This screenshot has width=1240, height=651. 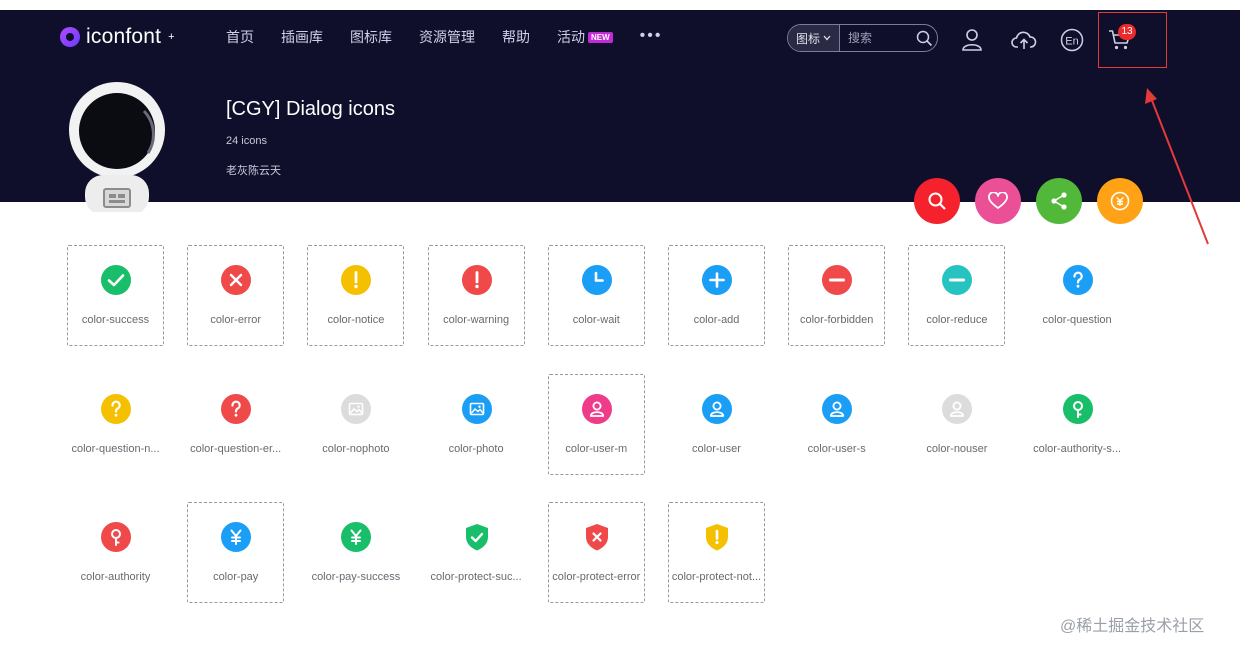 I want to click on astronaut-helmet-icon, so click(x=117, y=147).